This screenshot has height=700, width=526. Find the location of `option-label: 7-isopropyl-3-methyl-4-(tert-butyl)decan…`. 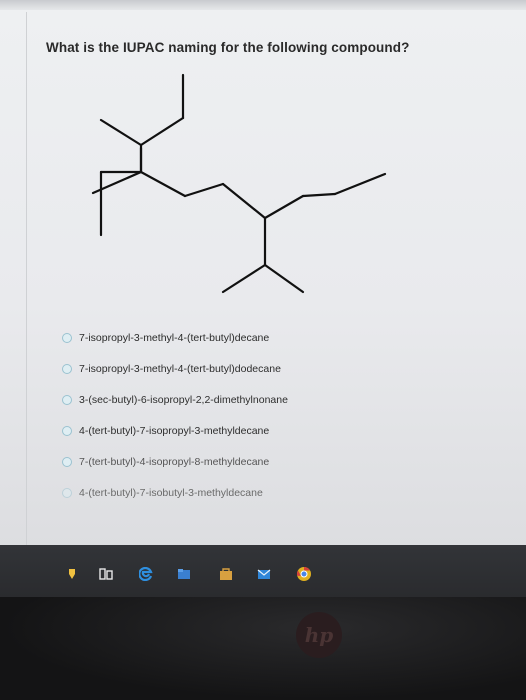

option-label: 7-isopropyl-3-methyl-4-(tert-butyl)decan… is located at coordinates (174, 337).